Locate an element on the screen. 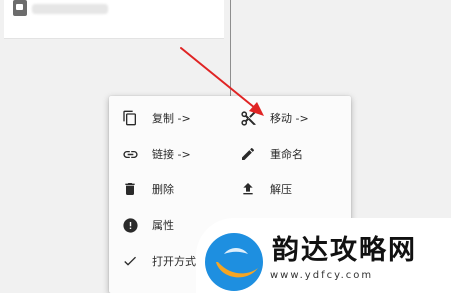 The image size is (451, 293). menu-item-copy: 复制 -> is located at coordinates (156, 118).